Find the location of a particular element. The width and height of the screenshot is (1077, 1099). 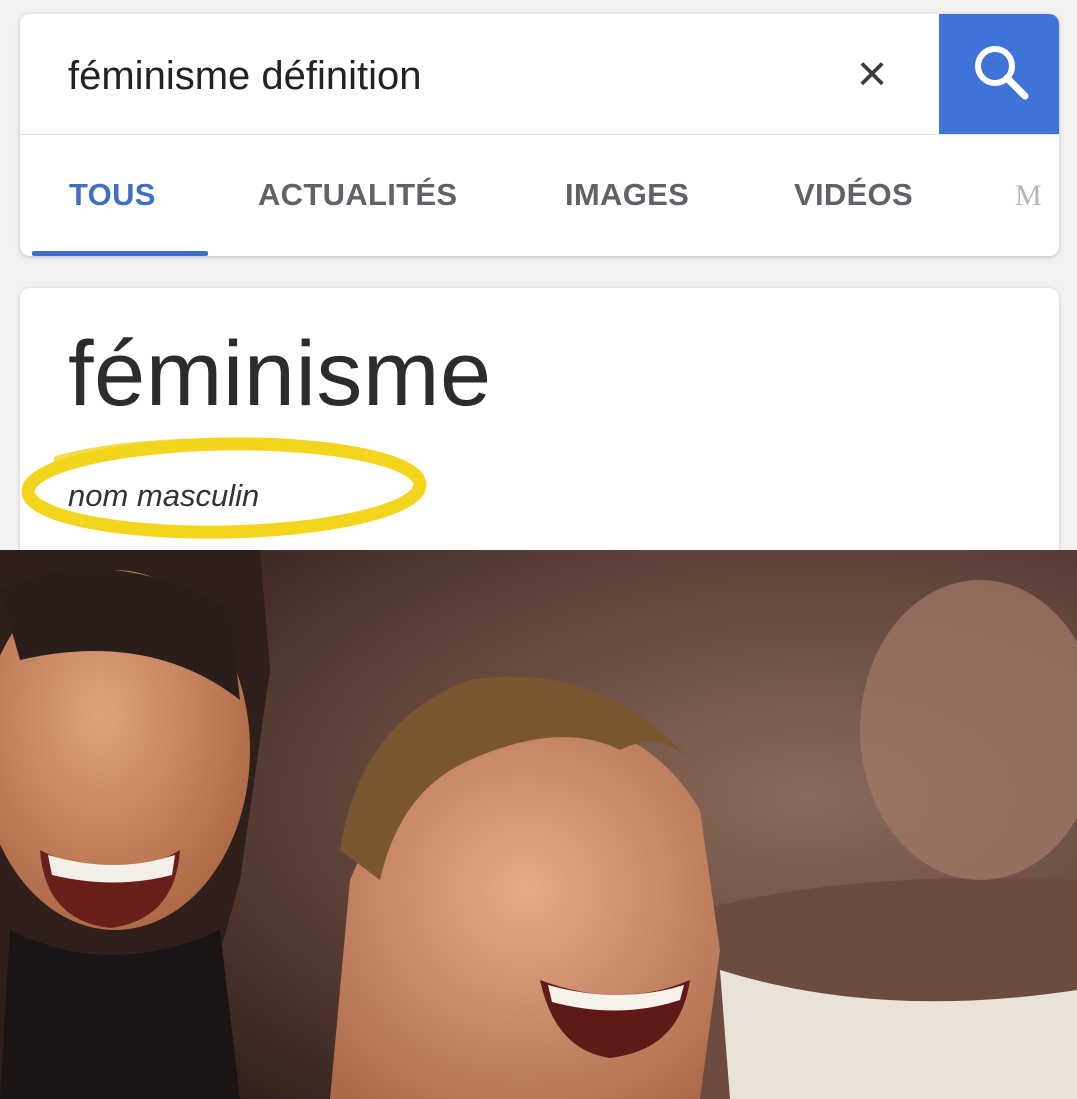

tab-videos: VIDÉOS is located at coordinates (853, 195).